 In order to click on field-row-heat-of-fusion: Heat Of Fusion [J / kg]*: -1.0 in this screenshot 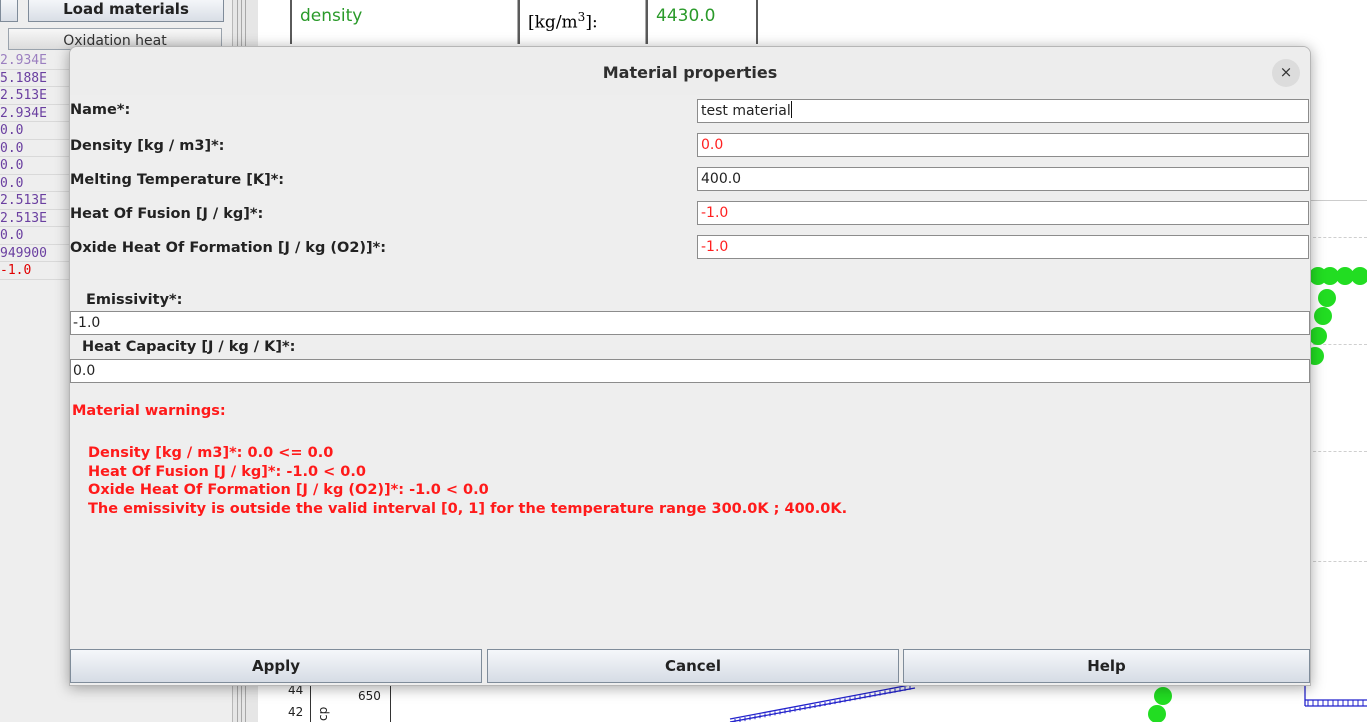, I will do `click(690, 213)`.